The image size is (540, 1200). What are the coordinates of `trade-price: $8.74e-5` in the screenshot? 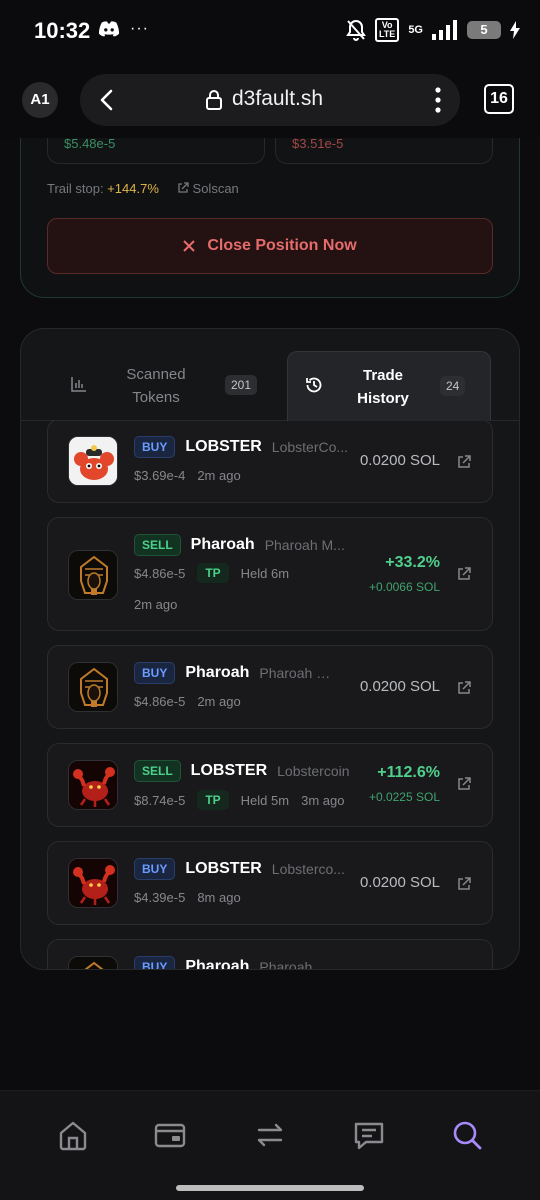 It's located at (160, 800).